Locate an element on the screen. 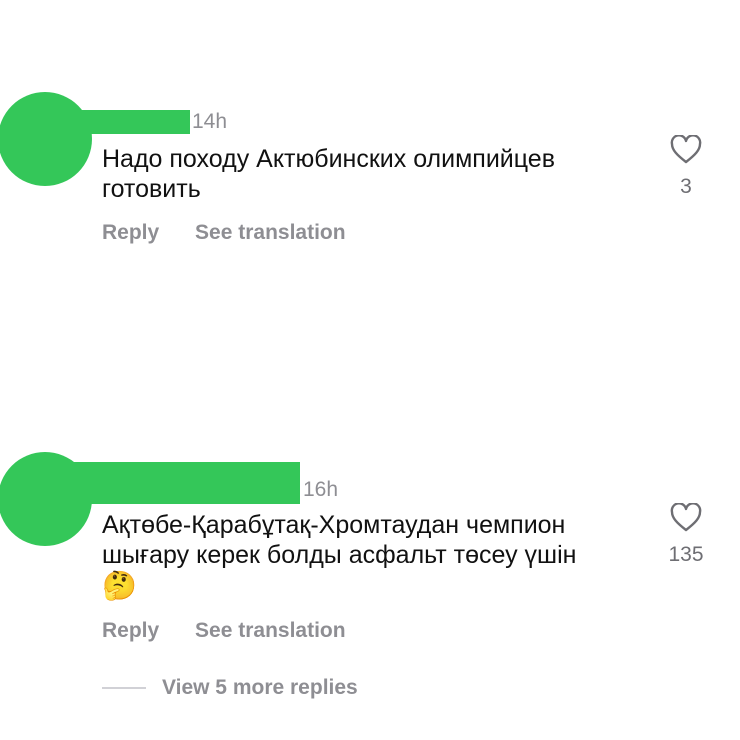 Image resolution: width=740 pixels, height=740 pixels. view-more-replies-label: View 5 more replies is located at coordinates (260, 687).